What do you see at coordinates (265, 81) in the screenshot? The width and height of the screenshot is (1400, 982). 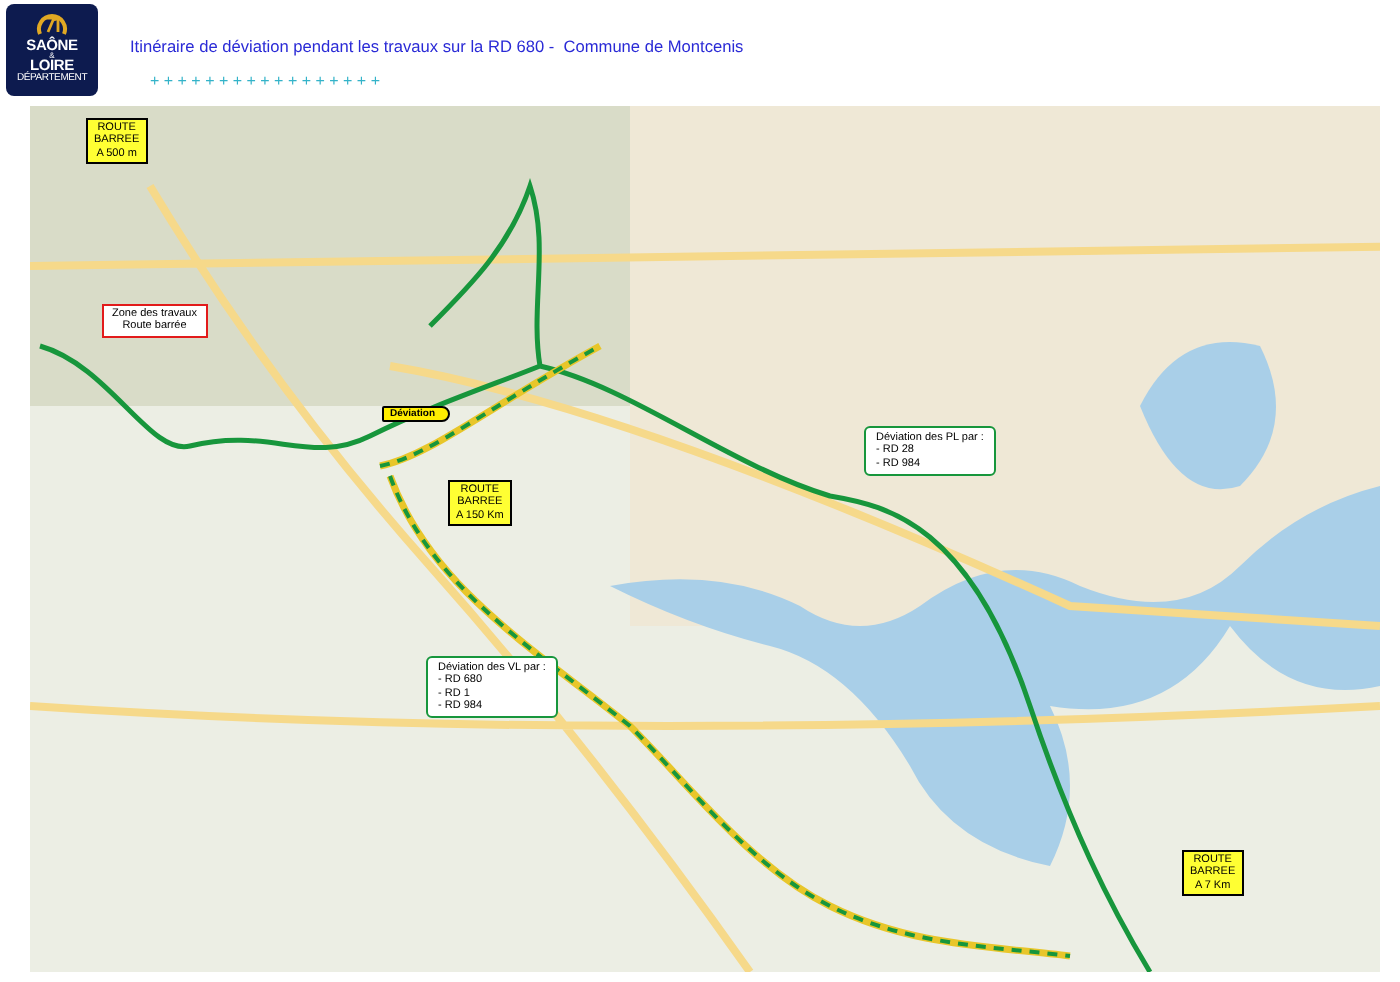 I see `decorative-plus-row-text: + + + + + + + + + + + + + + + + +` at bounding box center [265, 81].